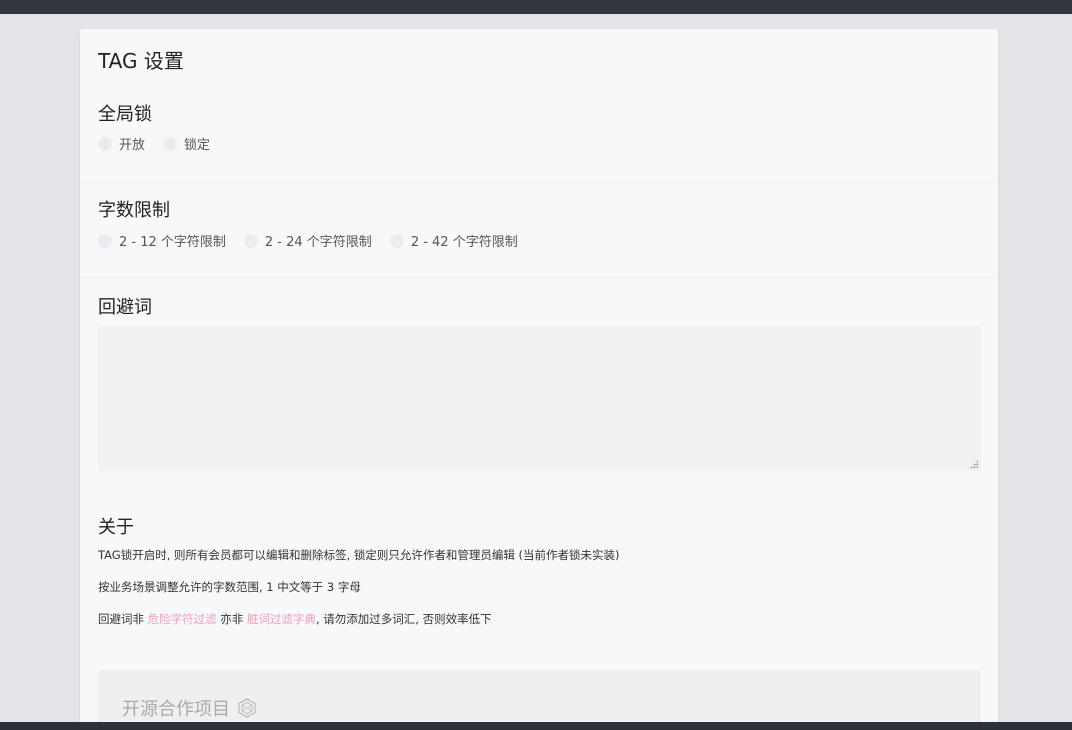 The image size is (1072, 730). I want to click on about-line-avoid-prefix: 回避词非, so click(123, 619).